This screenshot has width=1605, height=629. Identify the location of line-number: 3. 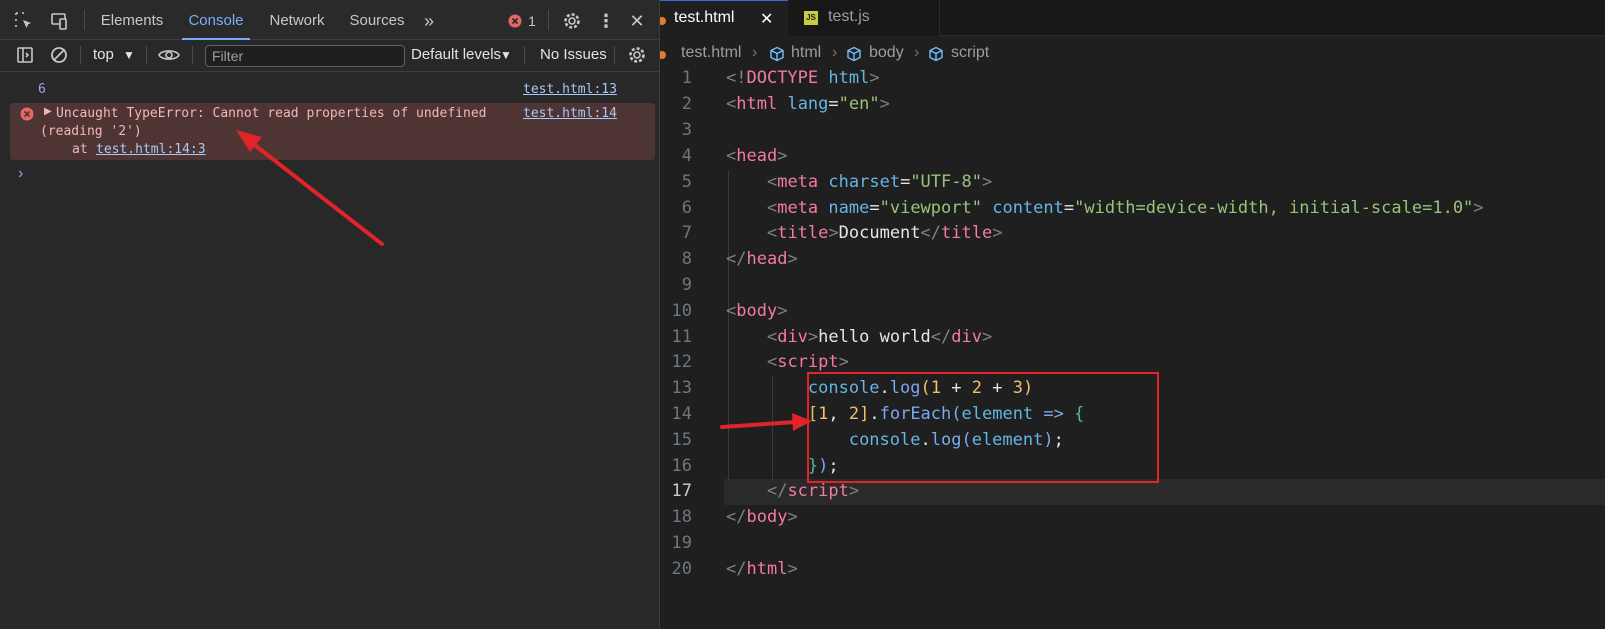
(686, 130).